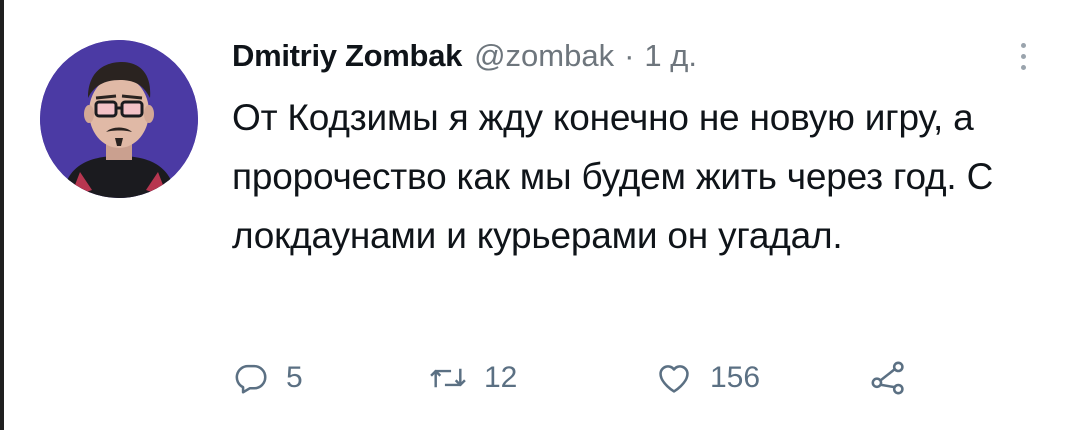 This screenshot has width=1080, height=430. Describe the element at coordinates (472, 378) in the screenshot. I see `retweet-button: 12` at that location.